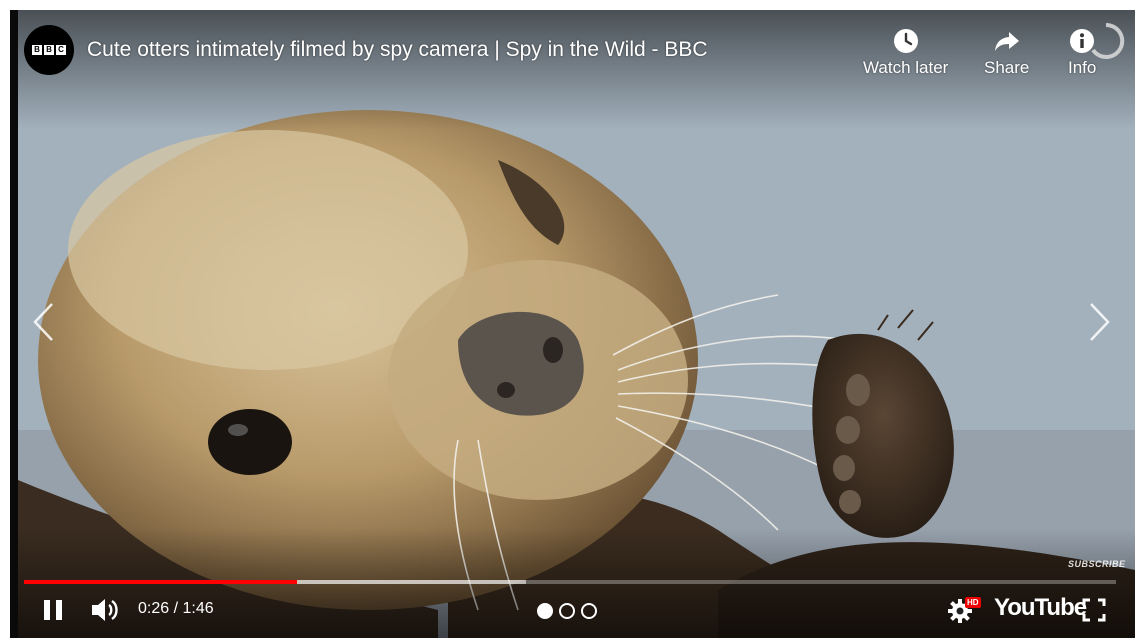  What do you see at coordinates (1094, 610) in the screenshot?
I see `fullscreen-icon` at bounding box center [1094, 610].